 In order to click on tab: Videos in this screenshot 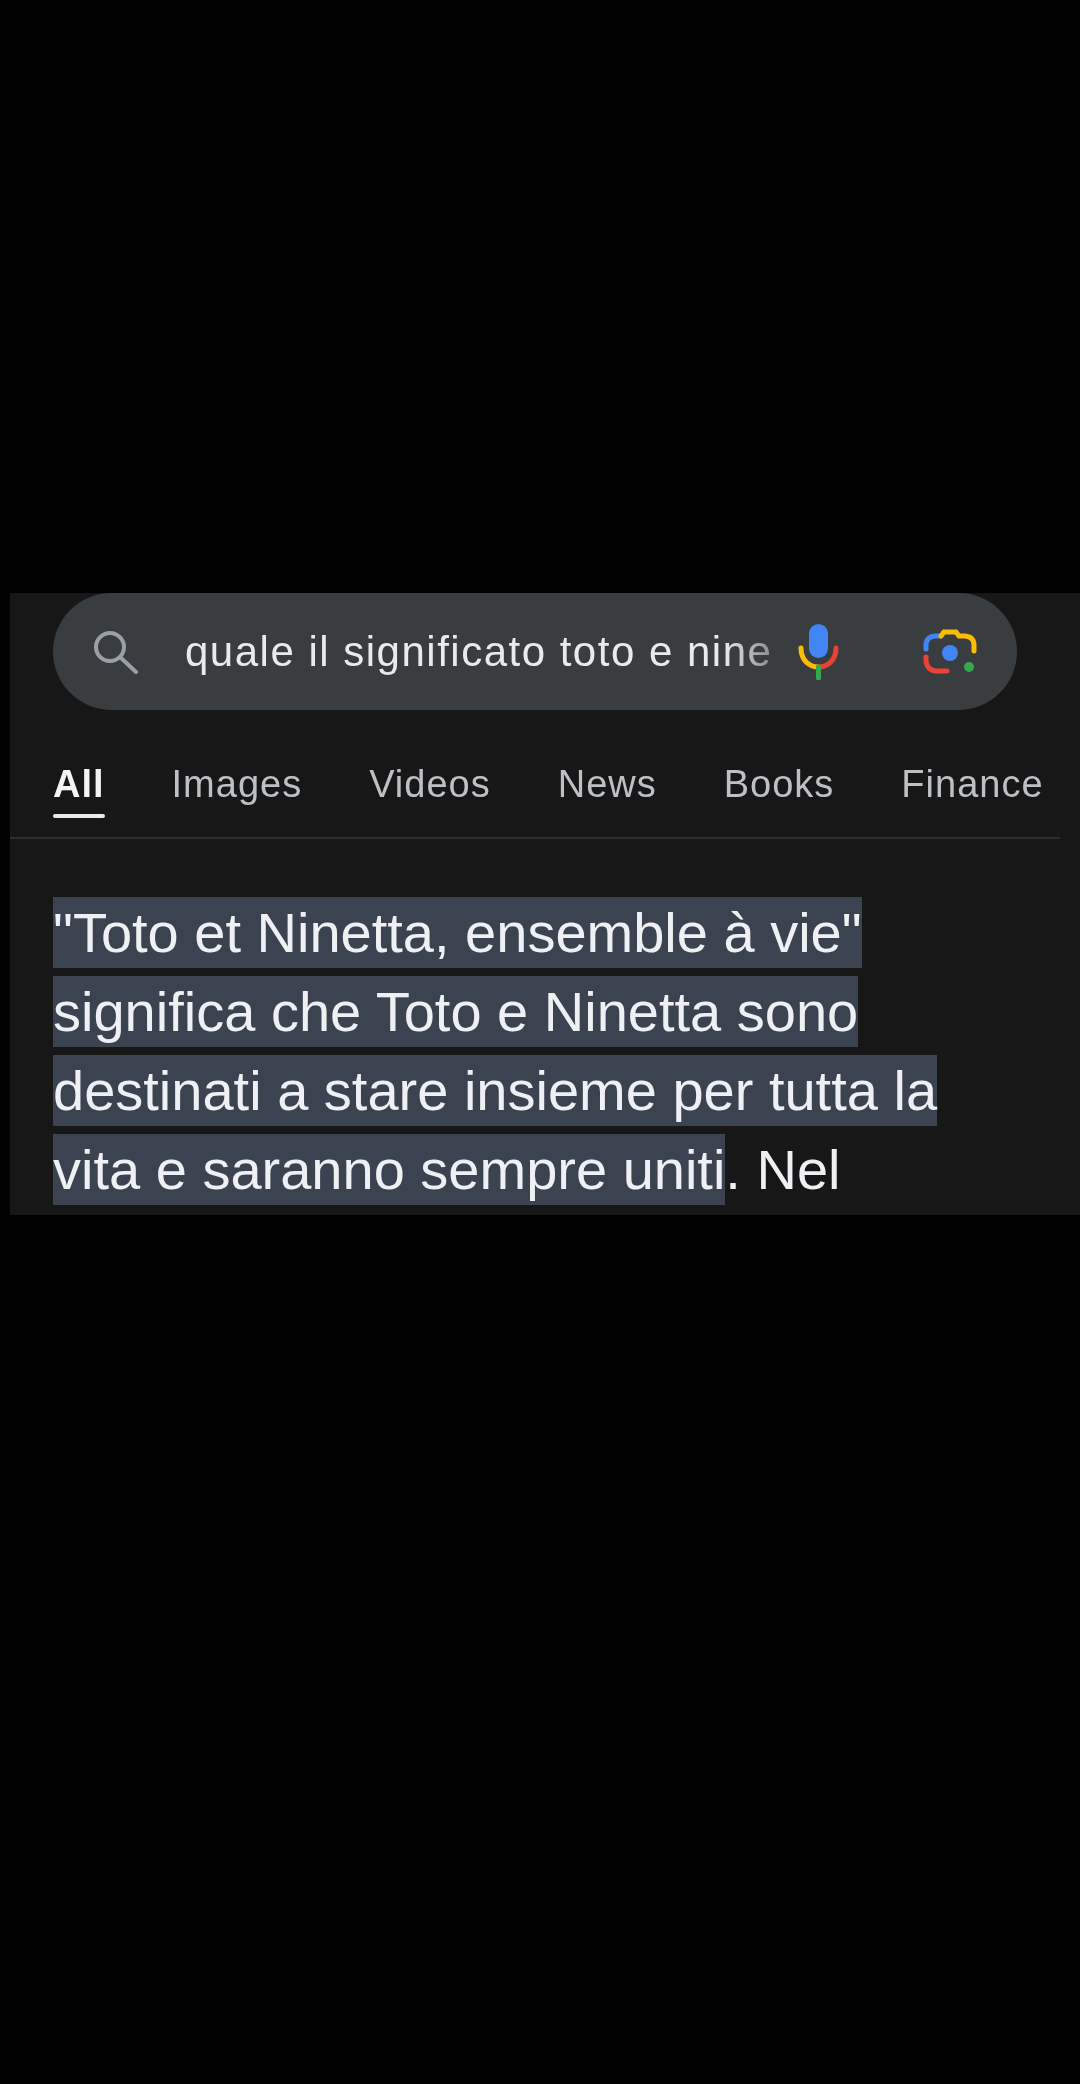, I will do `click(430, 790)`.